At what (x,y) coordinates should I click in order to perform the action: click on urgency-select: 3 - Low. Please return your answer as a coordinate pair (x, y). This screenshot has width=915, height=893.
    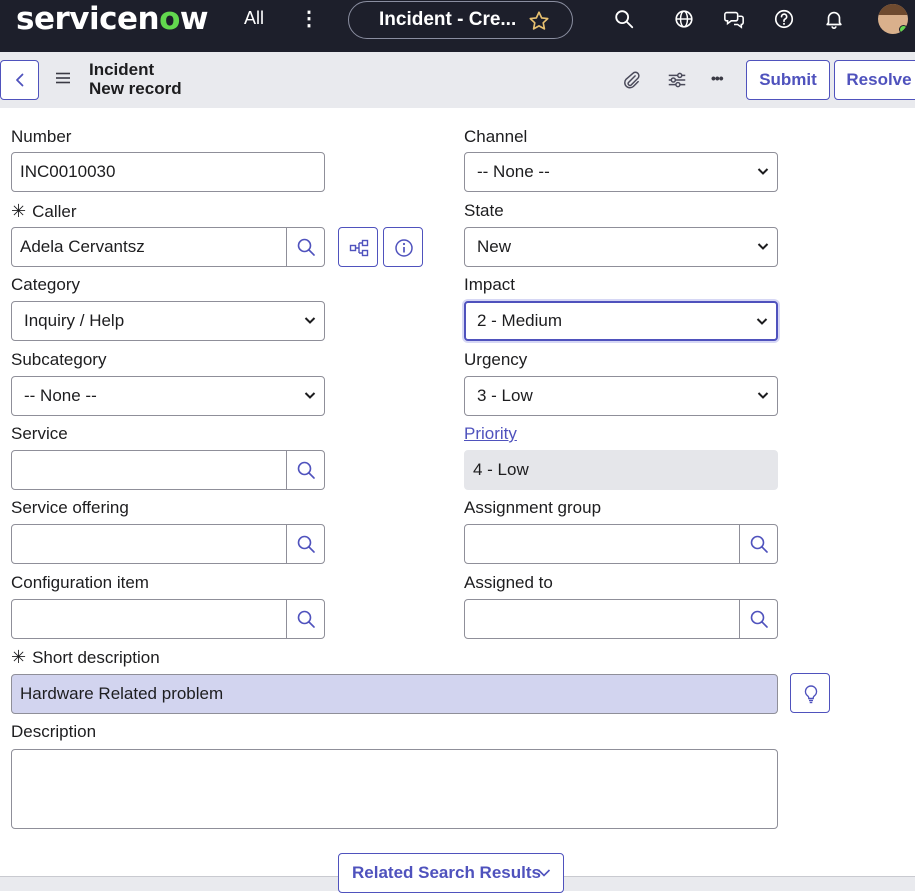
    Looking at the image, I should click on (621, 396).